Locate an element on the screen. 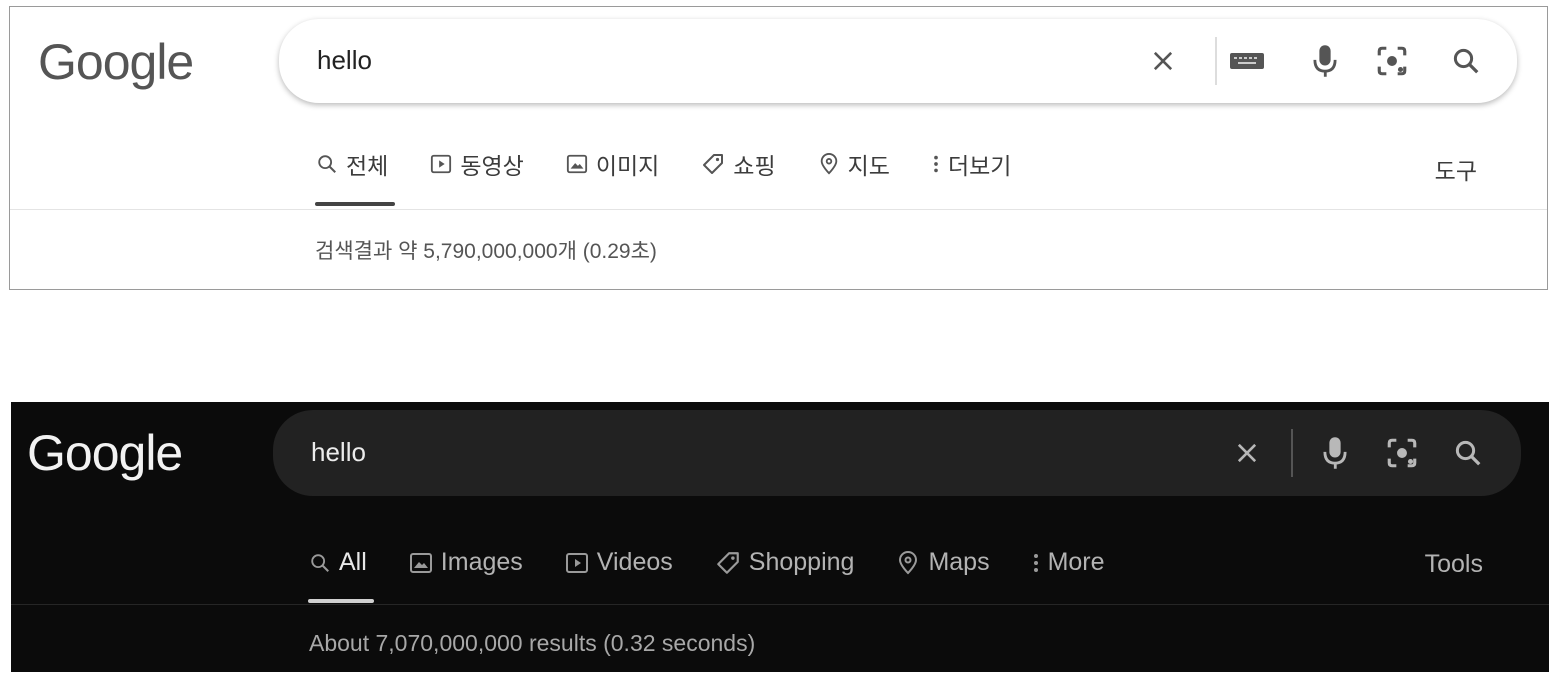  tab-all: All is located at coordinates (338, 562).